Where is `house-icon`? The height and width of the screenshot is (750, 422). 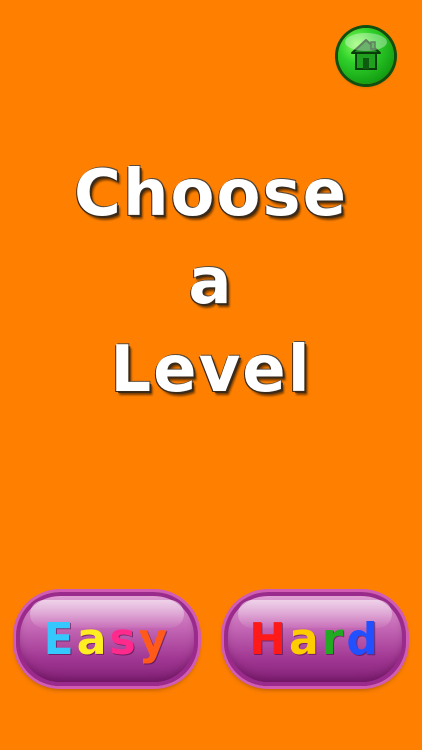 house-icon is located at coordinates (366, 54).